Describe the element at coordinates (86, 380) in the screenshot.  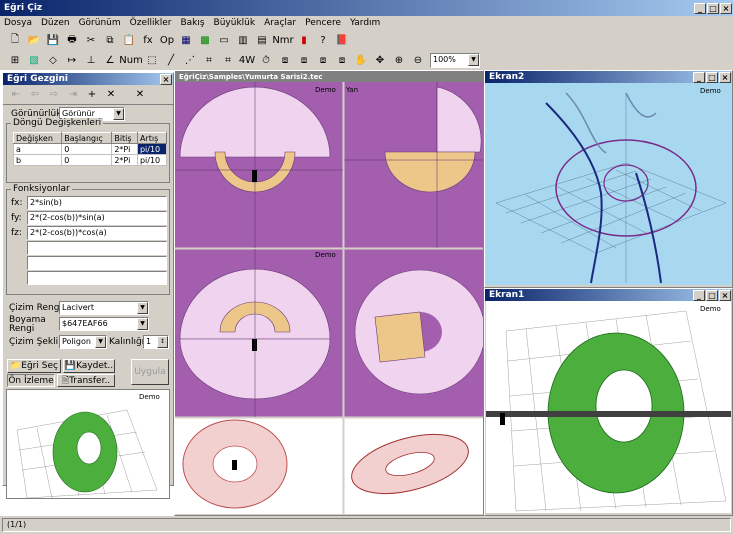
I see `transfer-button: 🗎 Transfer..` at that location.